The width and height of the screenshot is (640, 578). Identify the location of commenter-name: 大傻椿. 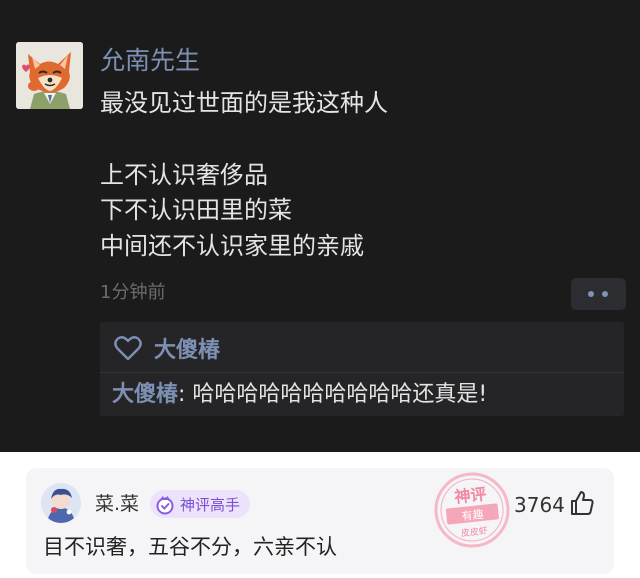
(145, 394).